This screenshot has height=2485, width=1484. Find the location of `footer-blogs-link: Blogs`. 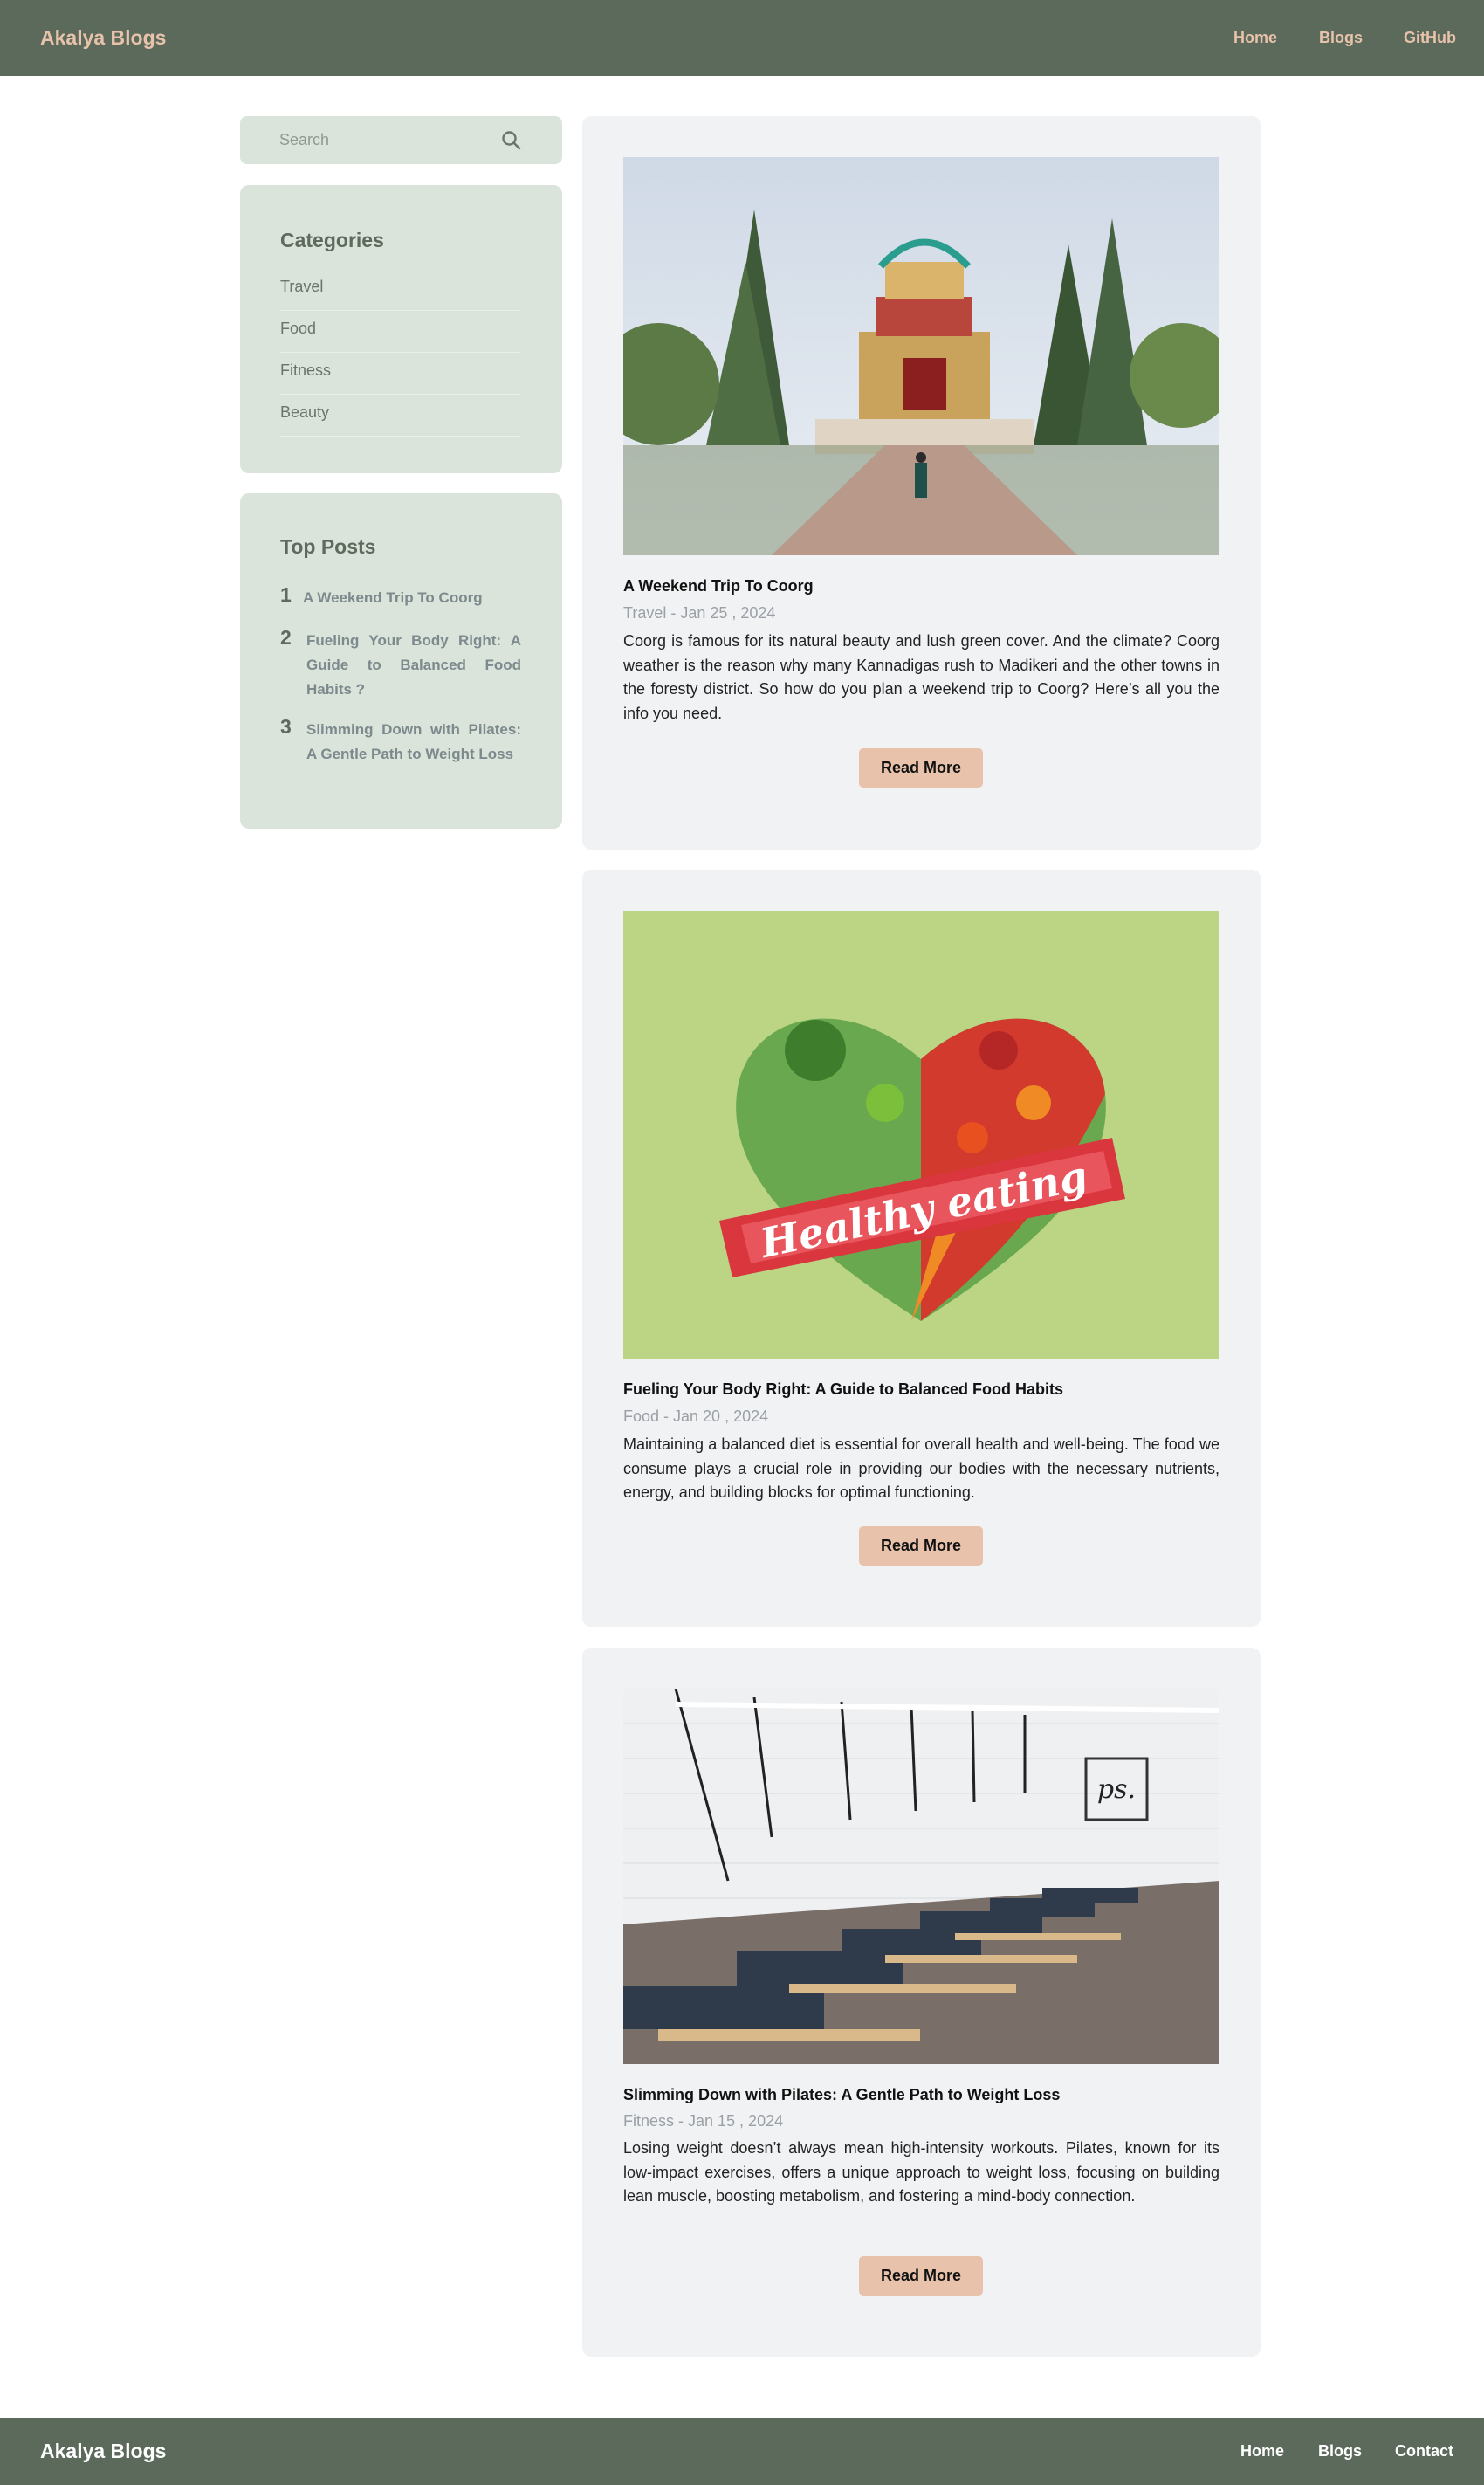

footer-blogs-link: Blogs is located at coordinates (1340, 2451).